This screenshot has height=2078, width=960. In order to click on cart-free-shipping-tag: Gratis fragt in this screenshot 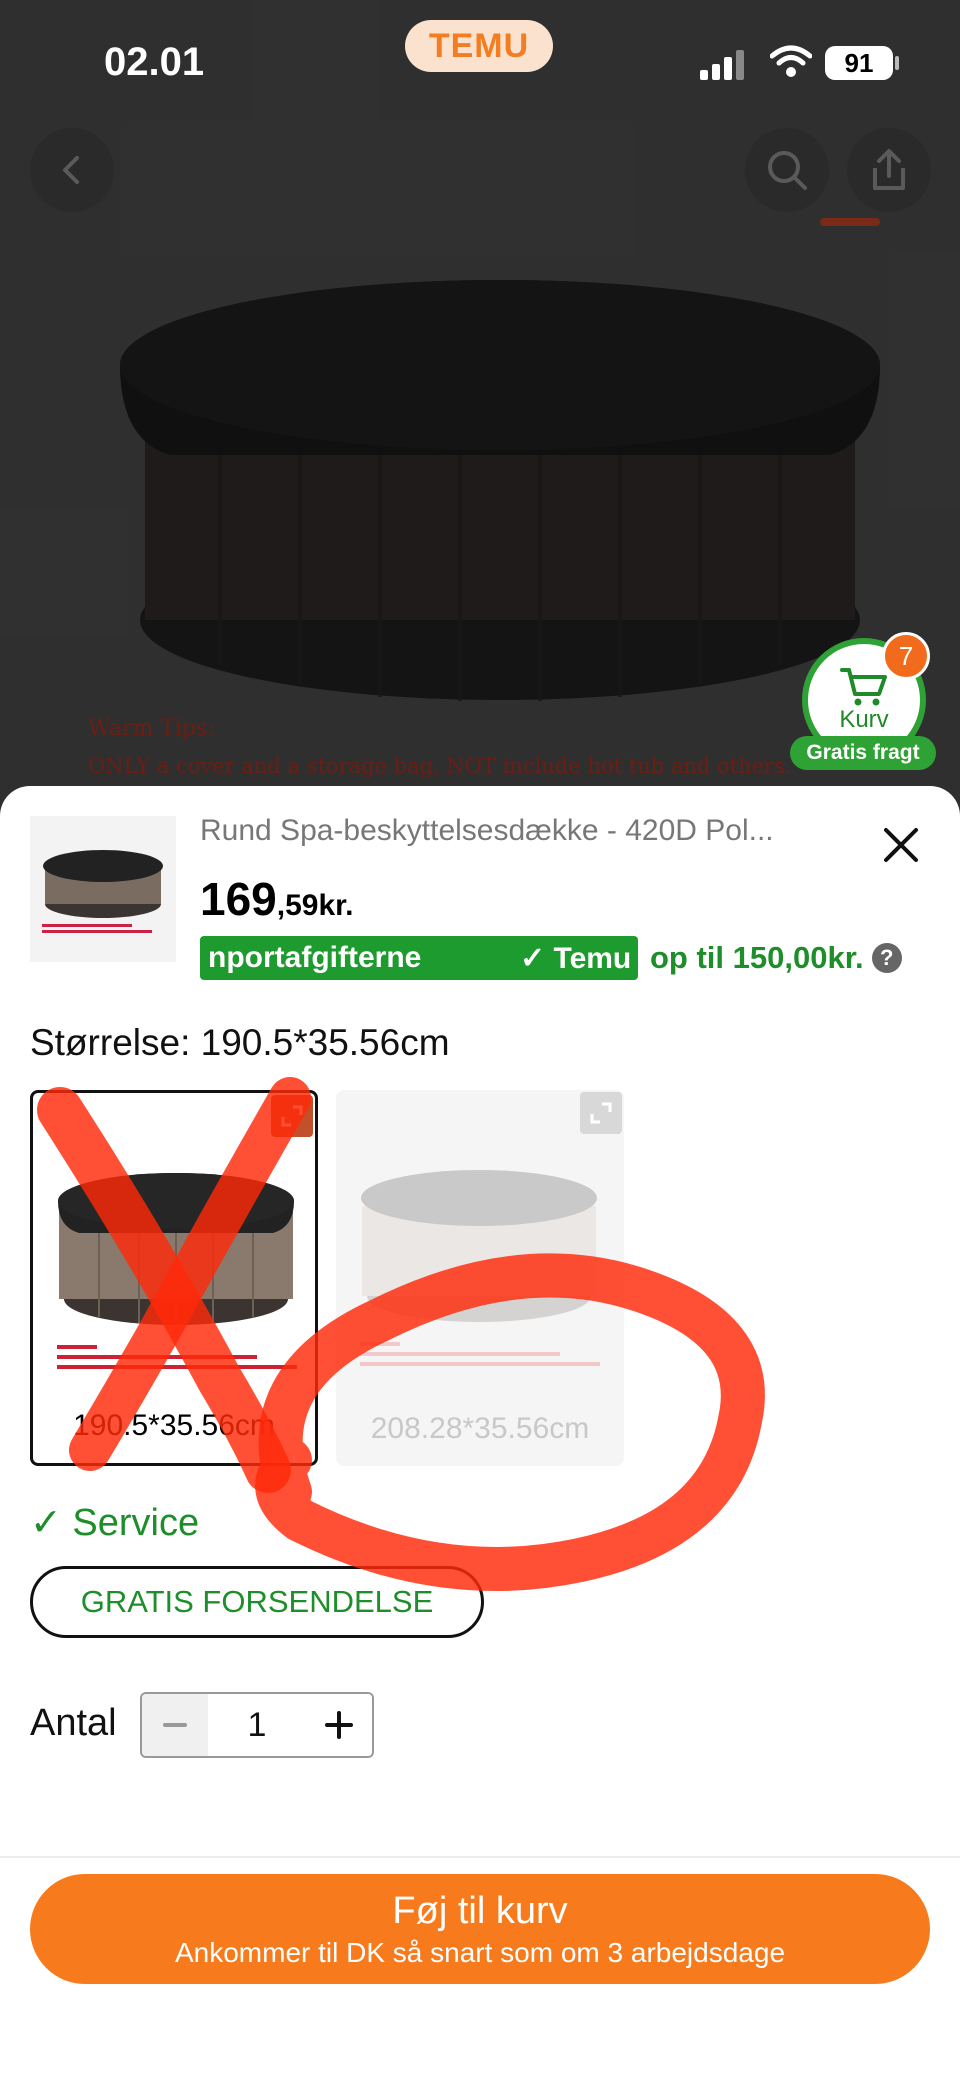, I will do `click(863, 753)`.